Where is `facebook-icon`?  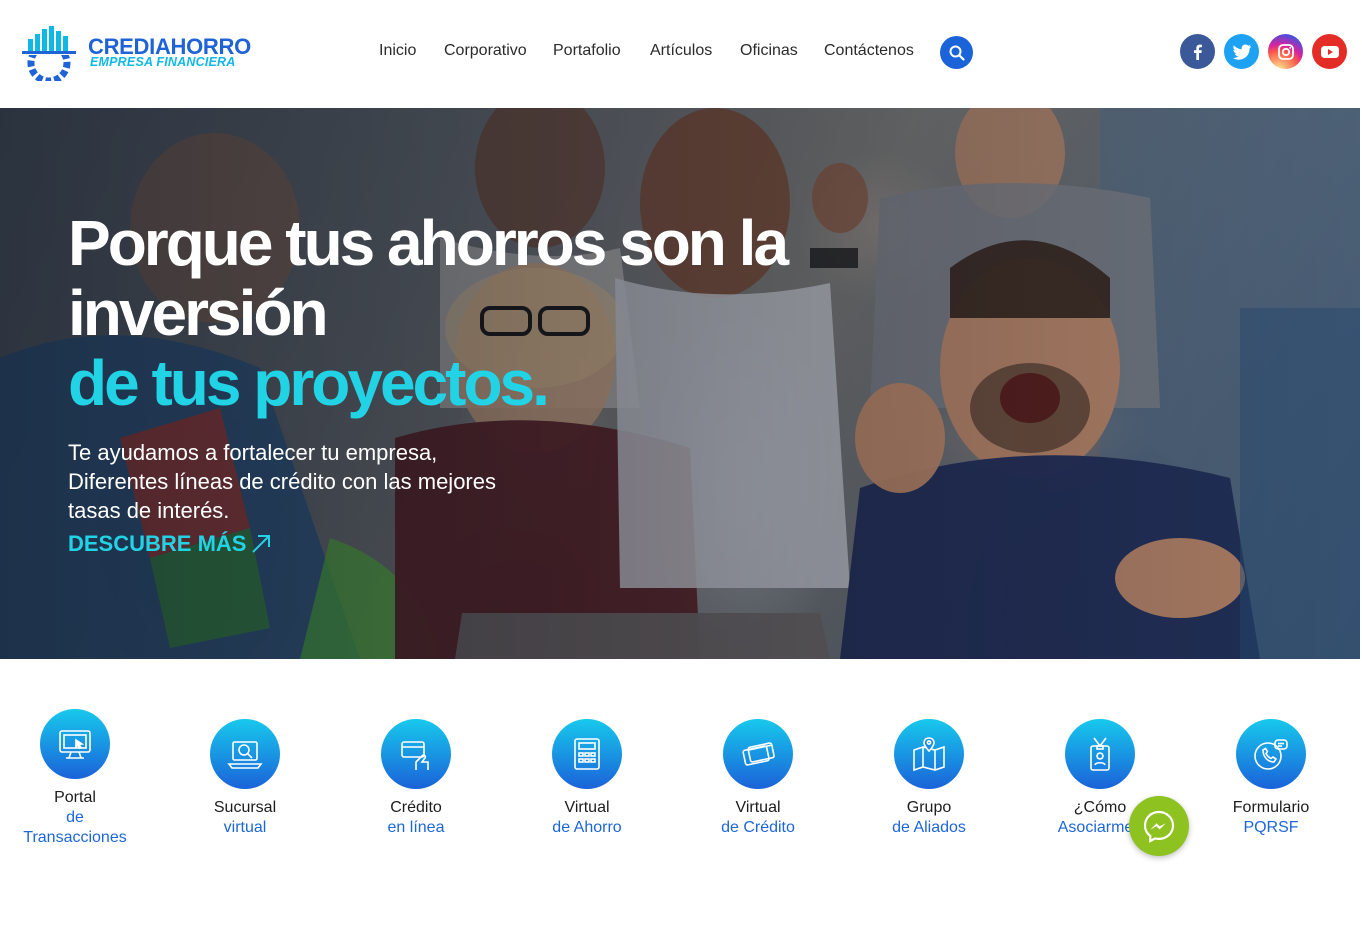
facebook-icon is located at coordinates (1197, 52).